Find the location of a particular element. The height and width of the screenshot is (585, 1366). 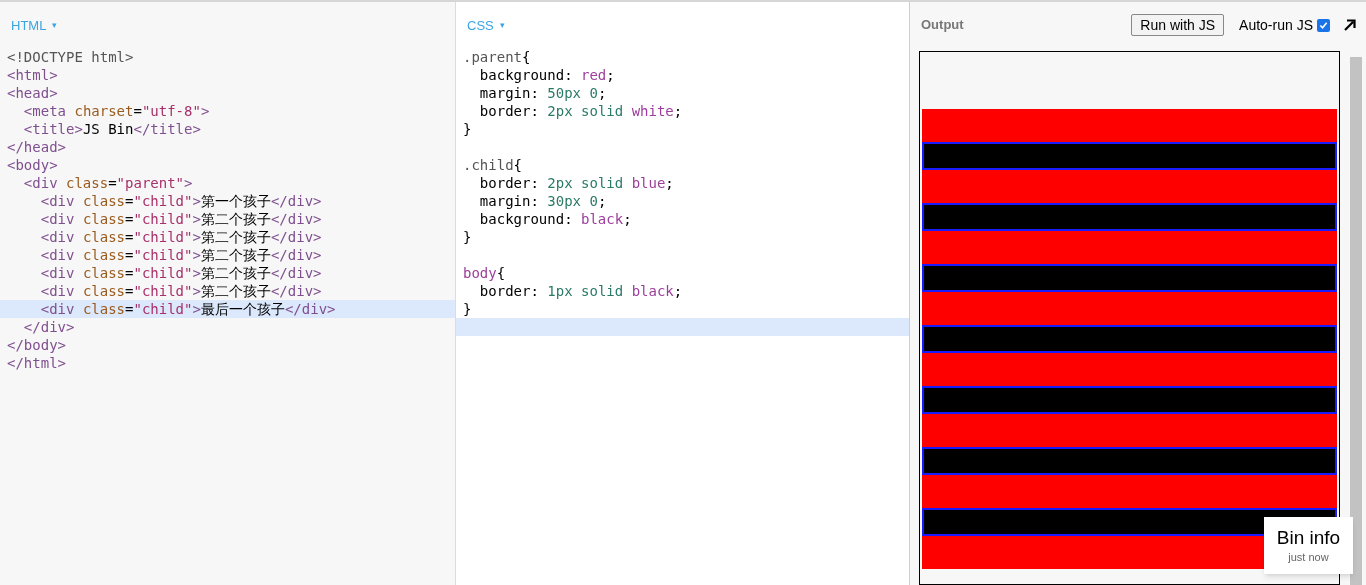

code-line: <div class="child">最后一个孩子</div> is located at coordinates (187, 309).